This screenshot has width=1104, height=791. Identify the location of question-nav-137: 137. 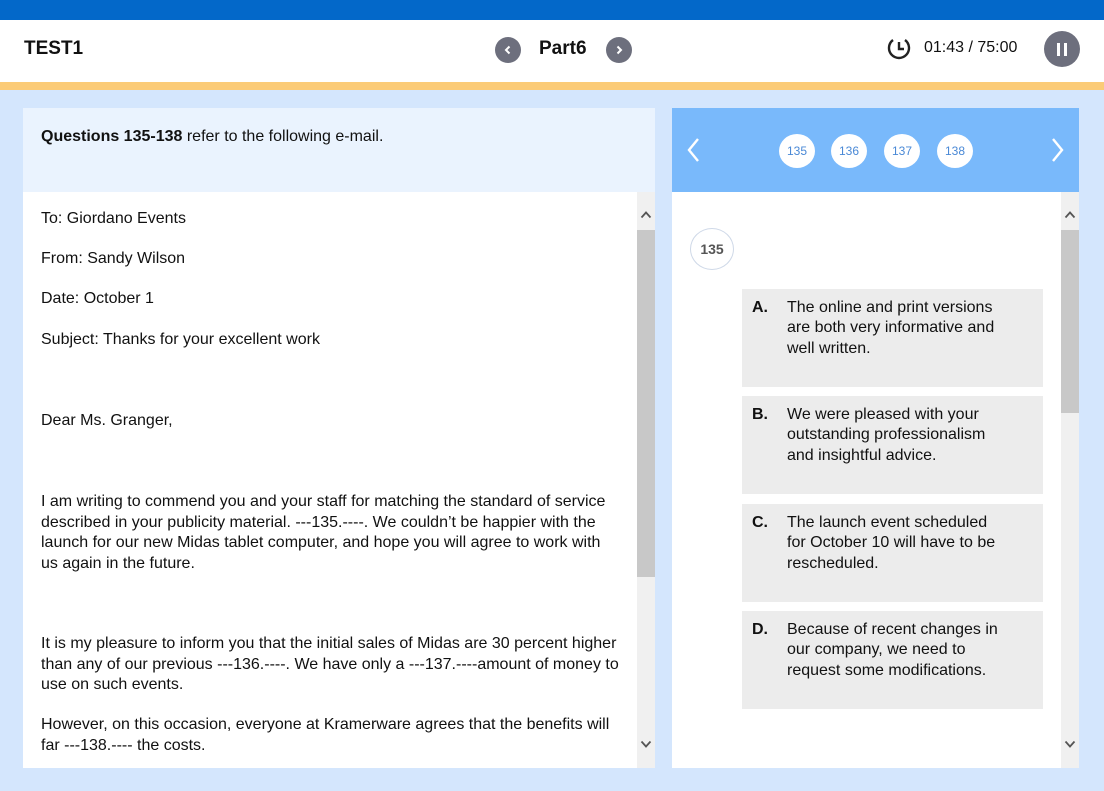
(902, 151).